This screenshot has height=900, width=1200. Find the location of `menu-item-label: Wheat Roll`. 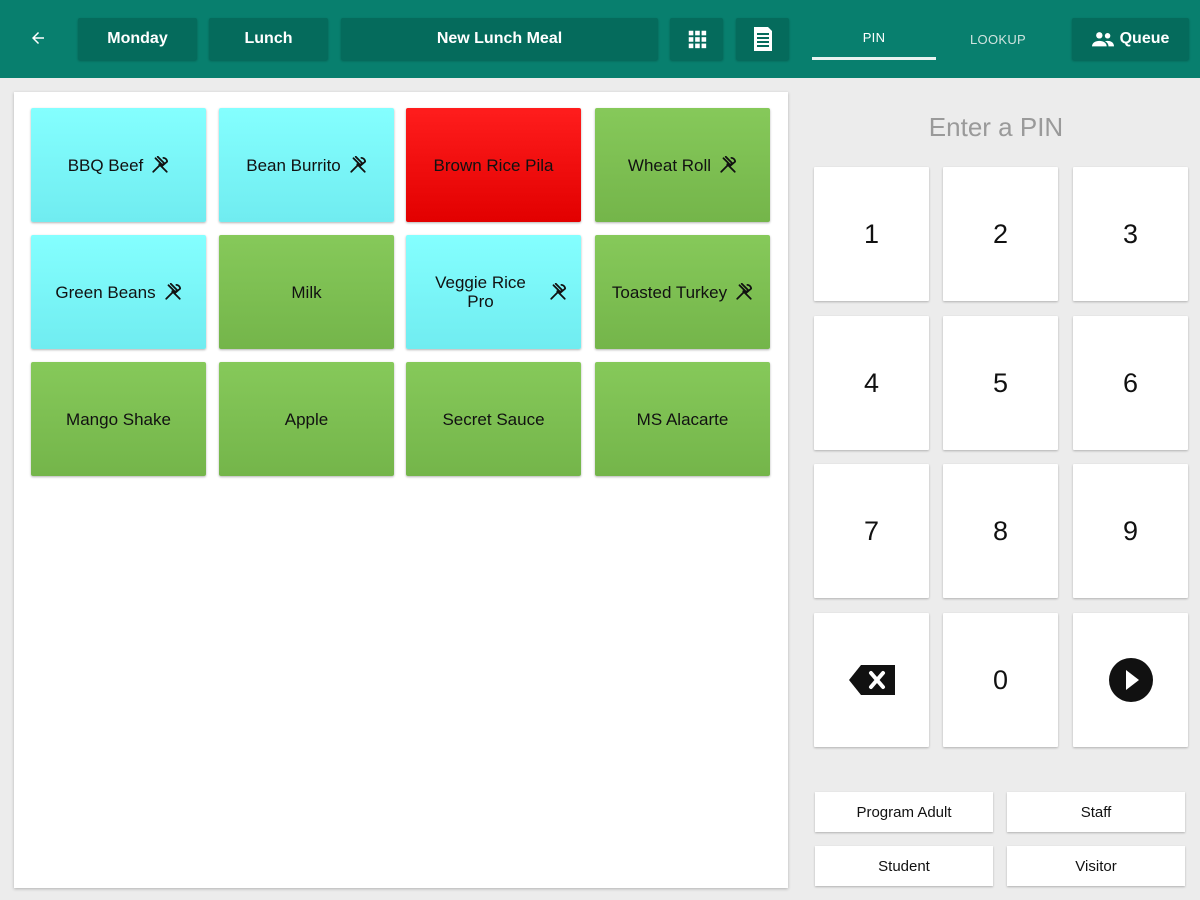

menu-item-label: Wheat Roll is located at coordinates (669, 165).